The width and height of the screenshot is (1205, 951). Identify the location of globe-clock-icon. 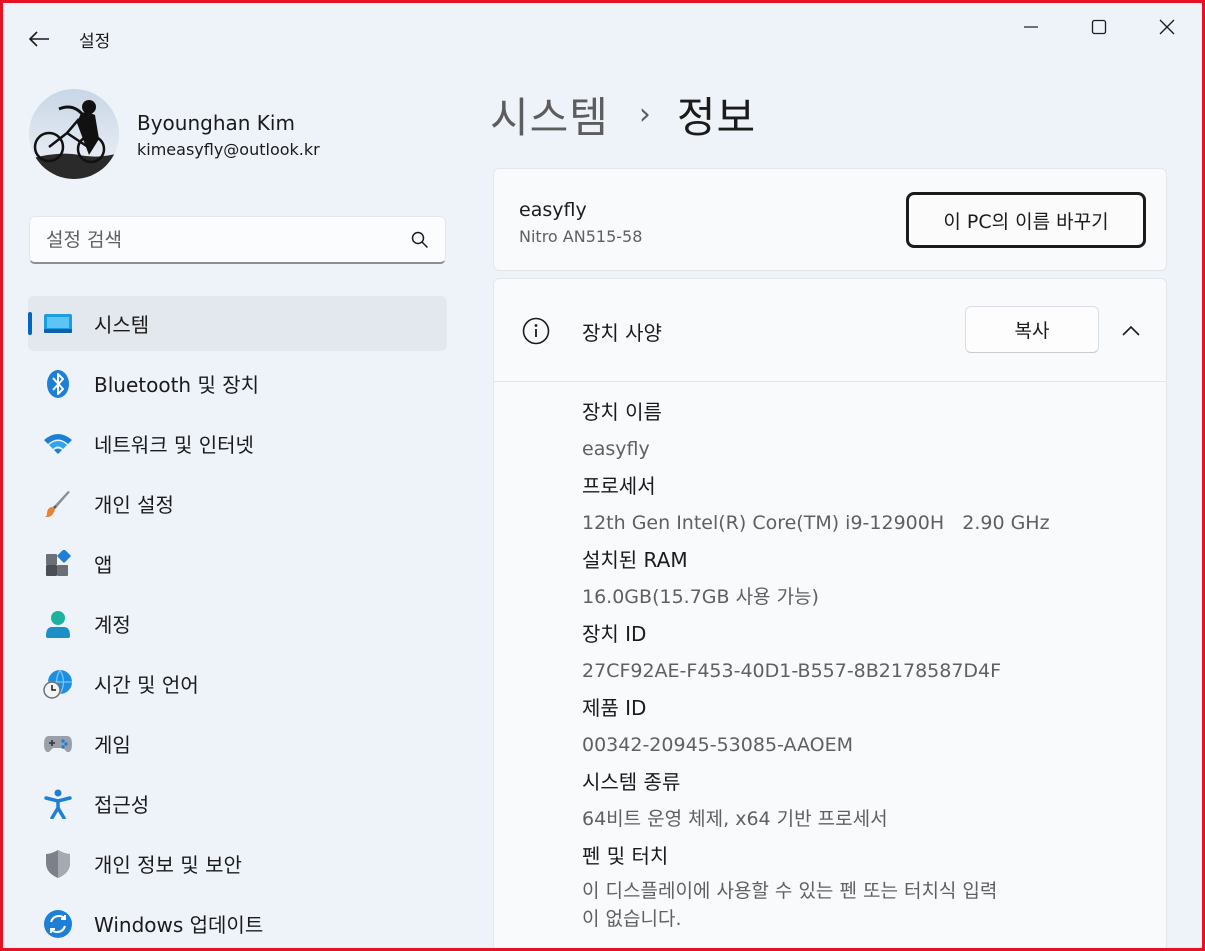
(58, 684).